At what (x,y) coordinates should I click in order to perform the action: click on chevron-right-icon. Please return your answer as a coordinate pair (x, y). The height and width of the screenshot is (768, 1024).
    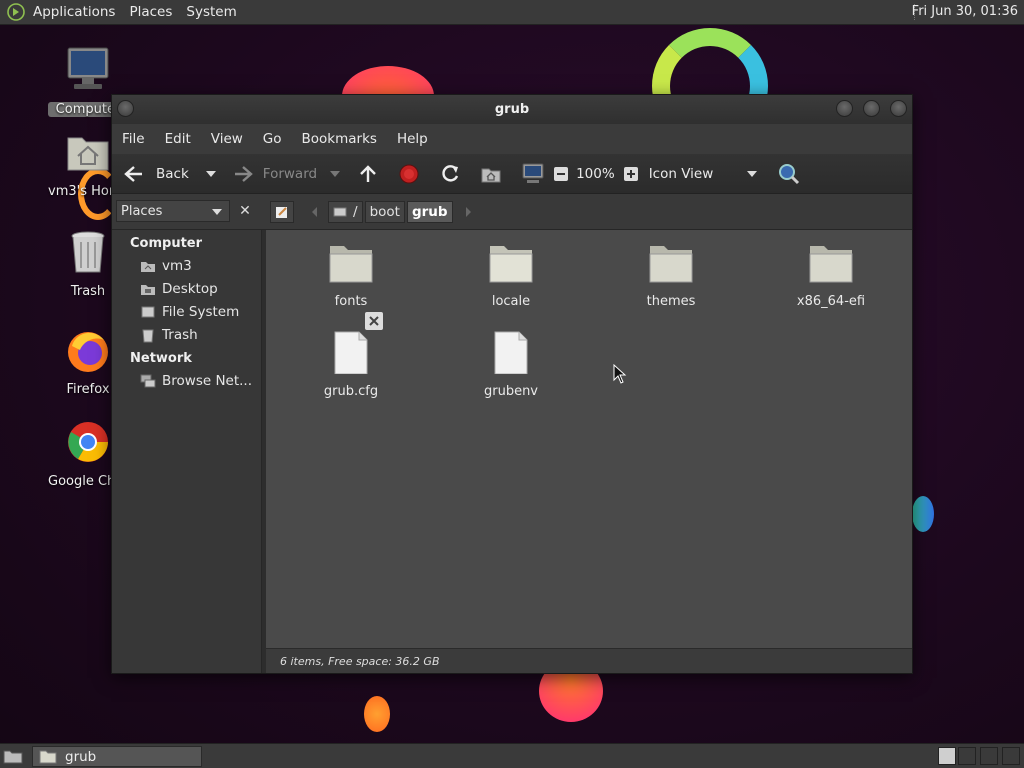
    Looking at the image, I should click on (468, 212).